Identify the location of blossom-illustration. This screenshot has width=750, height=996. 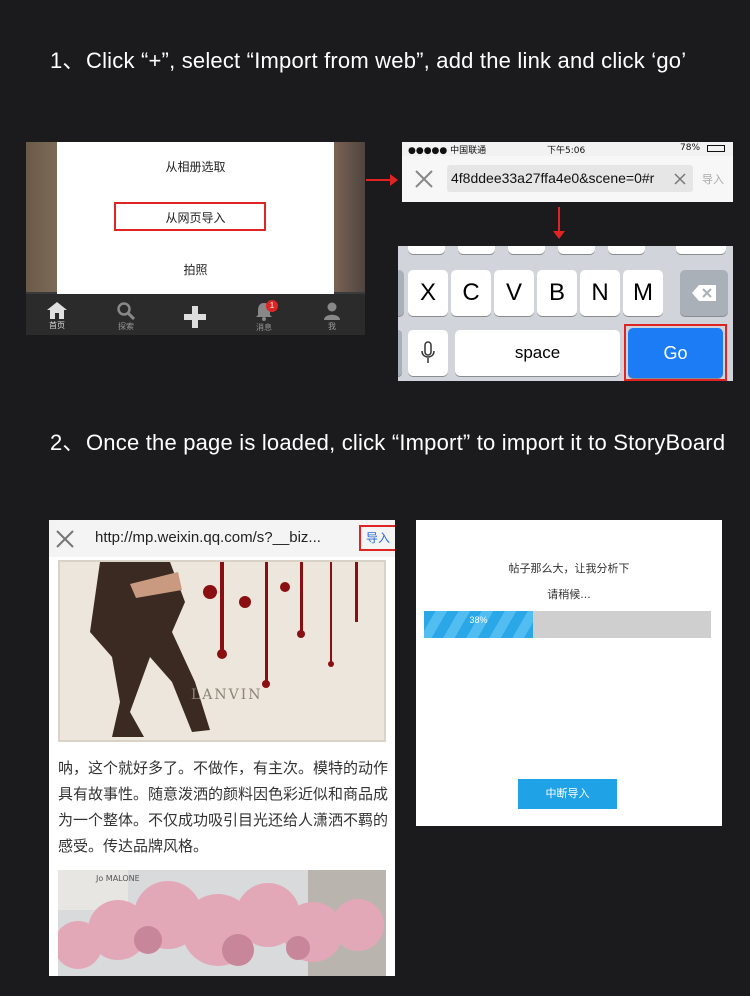
(222, 923).